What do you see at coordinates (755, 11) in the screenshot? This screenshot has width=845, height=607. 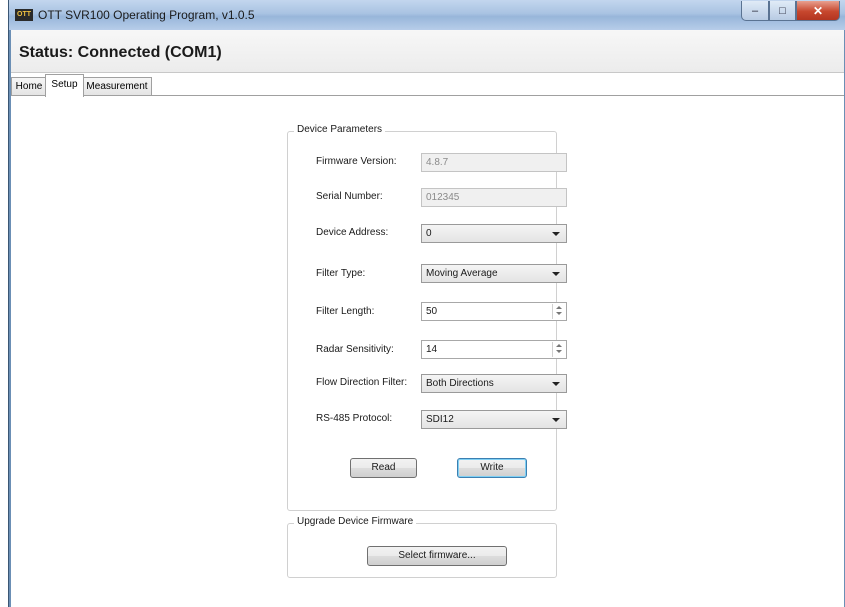 I see `minimize-button: –` at bounding box center [755, 11].